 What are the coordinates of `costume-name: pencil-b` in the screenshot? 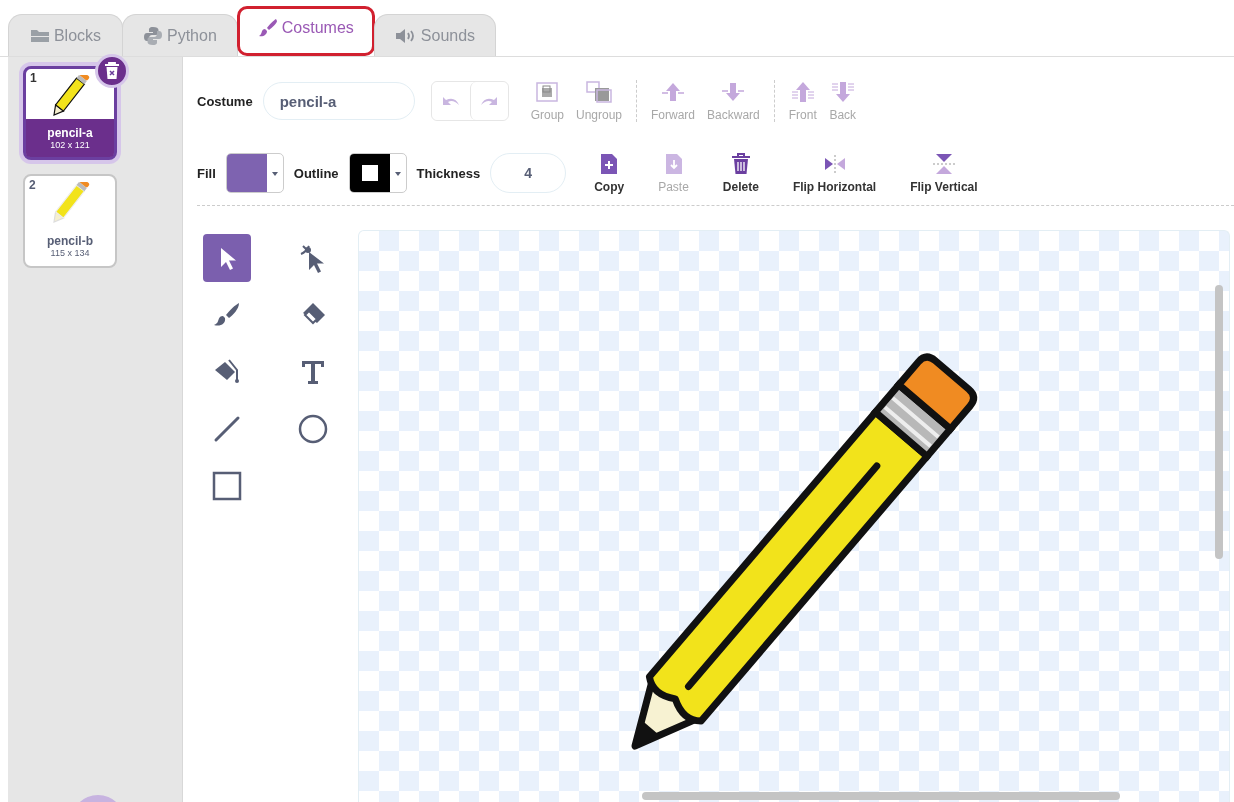 It's located at (70, 241).